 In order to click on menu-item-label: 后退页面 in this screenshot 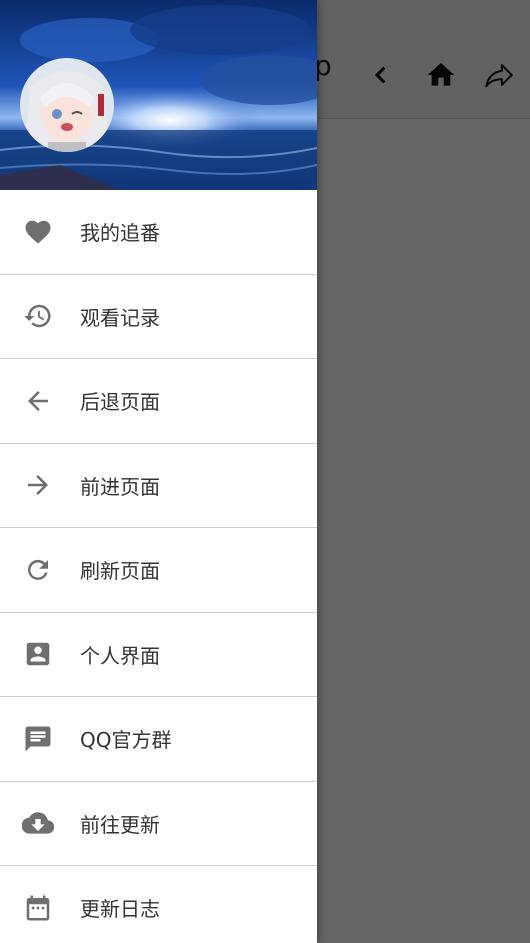, I will do `click(120, 402)`.